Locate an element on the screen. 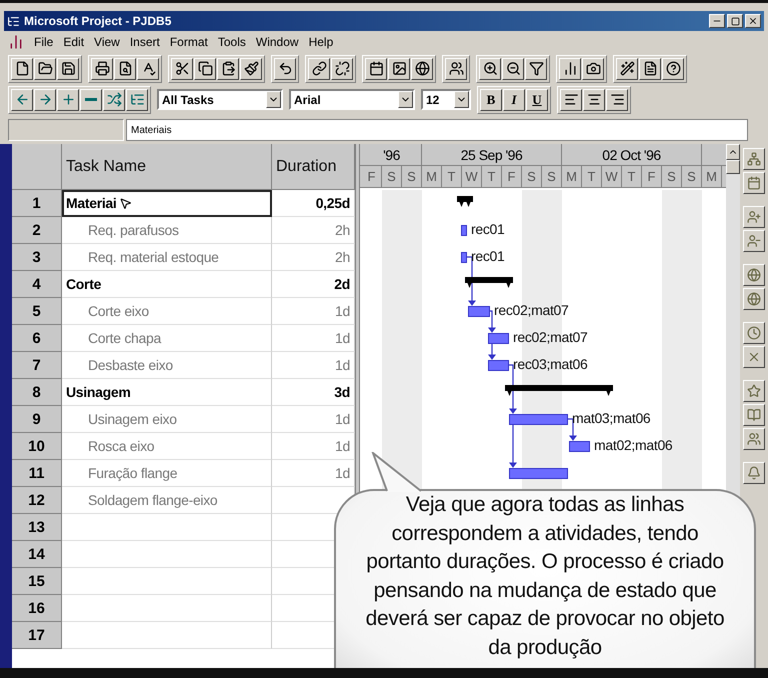 Image resolution: width=768 pixels, height=678 pixels. cursor-icon is located at coordinates (125, 203).